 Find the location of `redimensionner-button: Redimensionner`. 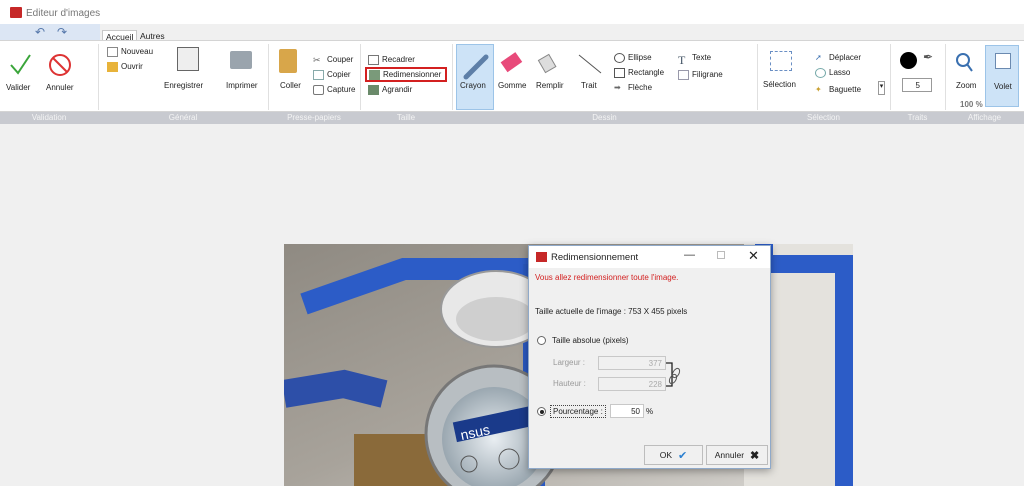

redimensionner-button: Redimensionner is located at coordinates (406, 74).